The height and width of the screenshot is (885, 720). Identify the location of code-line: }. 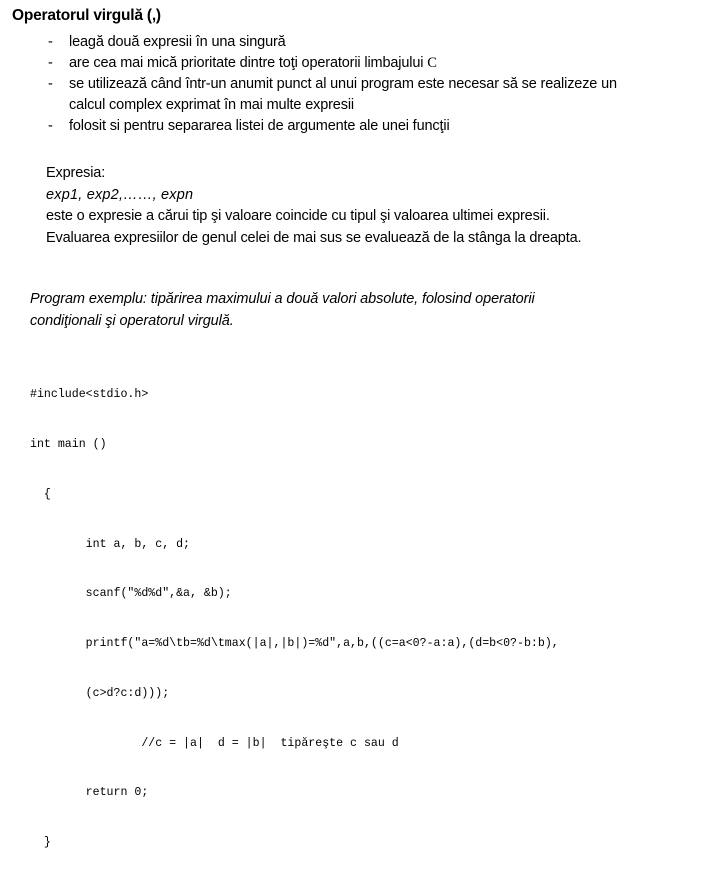
(40, 843).